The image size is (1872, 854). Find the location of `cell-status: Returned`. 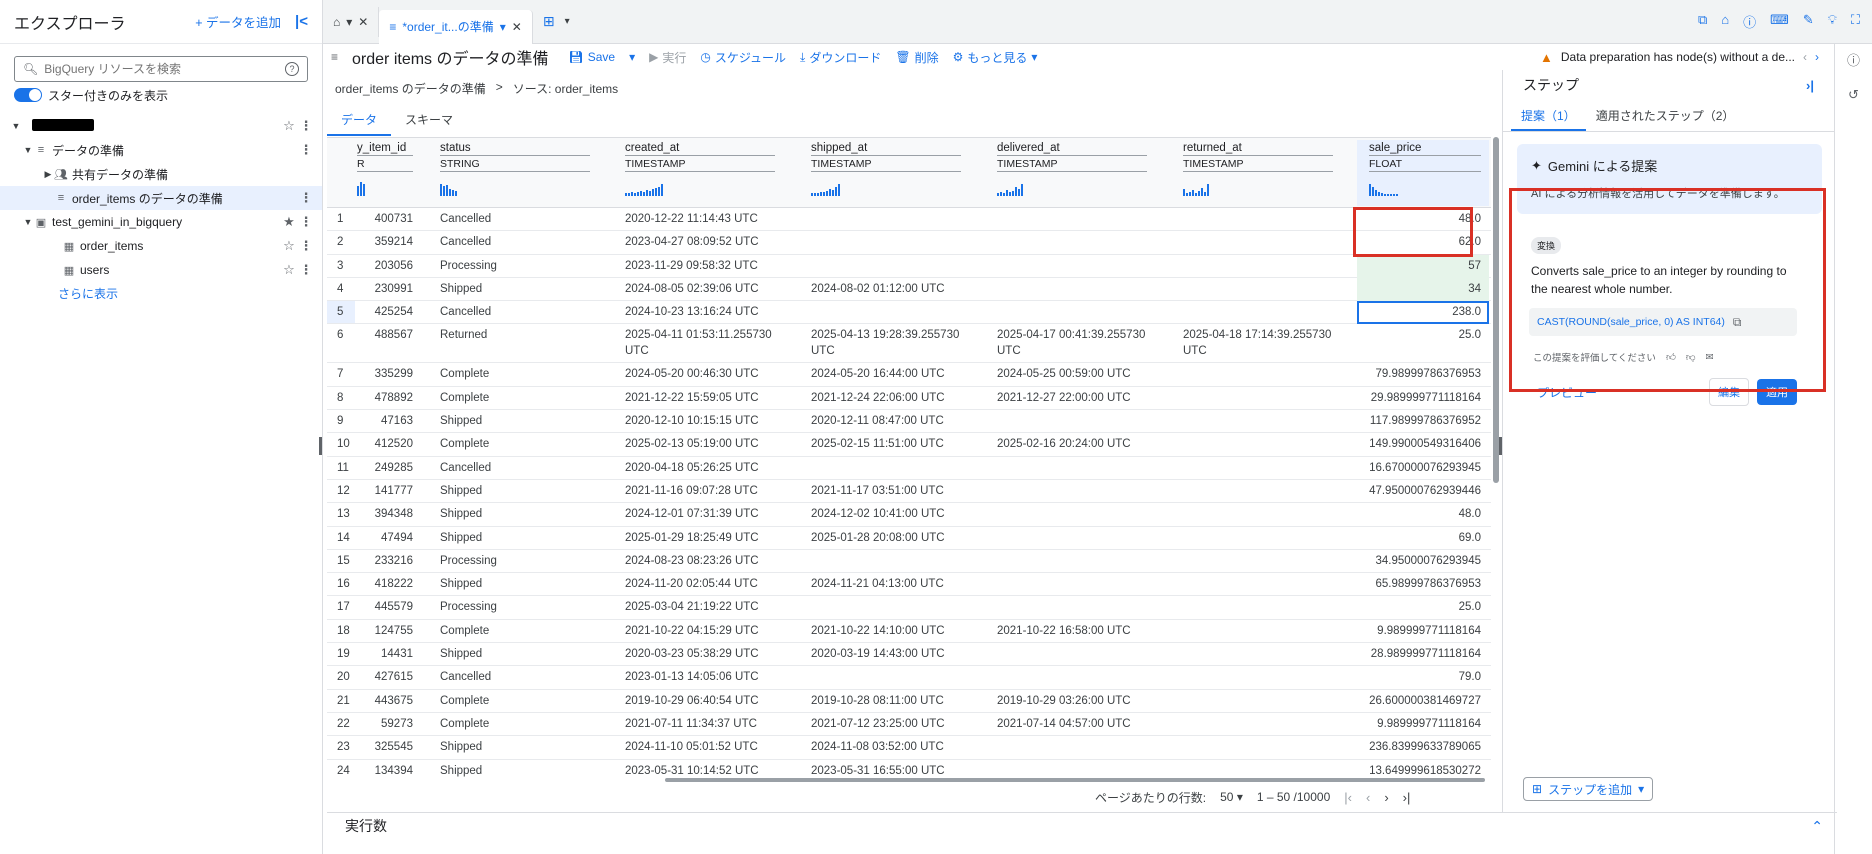

cell-status: Returned is located at coordinates (463, 335).